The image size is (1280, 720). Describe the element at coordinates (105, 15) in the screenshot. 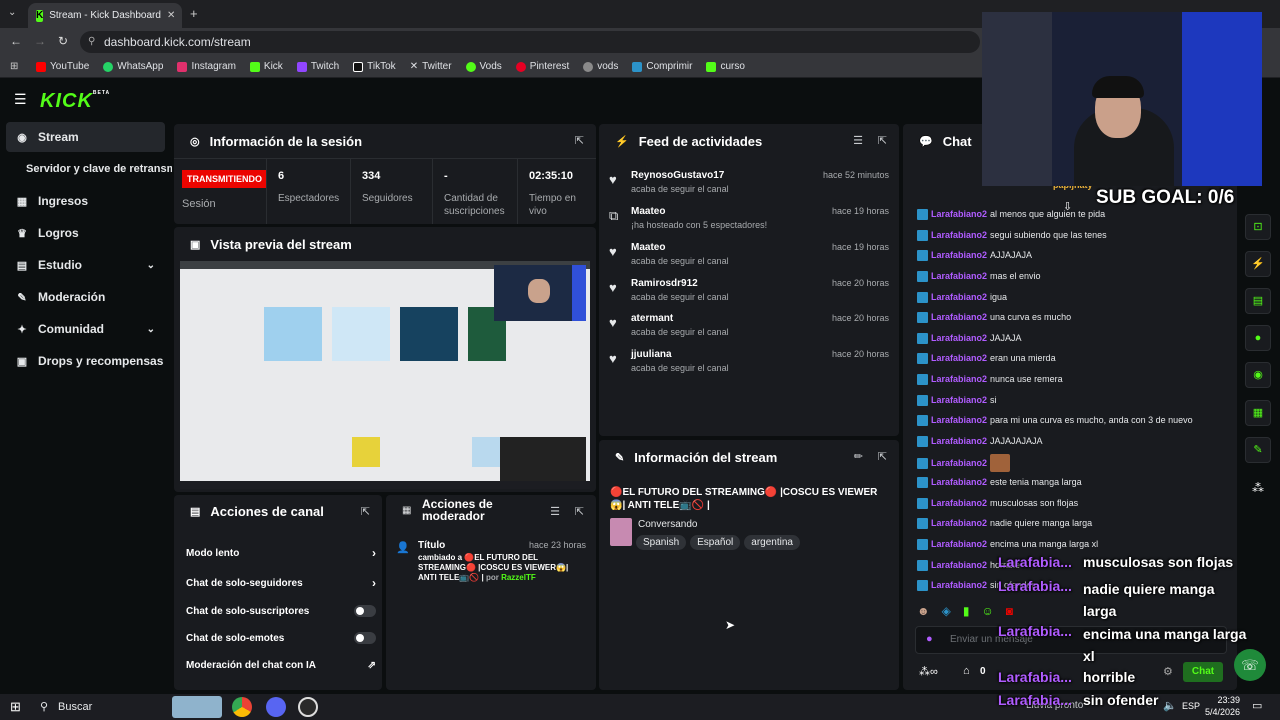

I see `browser-tab: K Stream - Kick Dashboard ✕` at that location.